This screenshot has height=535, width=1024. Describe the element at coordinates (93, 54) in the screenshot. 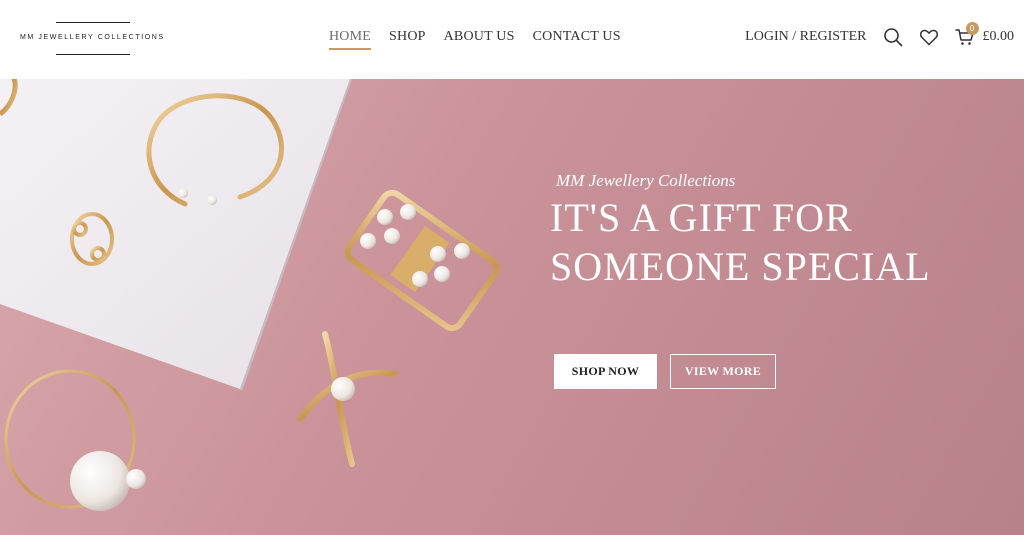

I see `logo-rule-bottom` at that location.